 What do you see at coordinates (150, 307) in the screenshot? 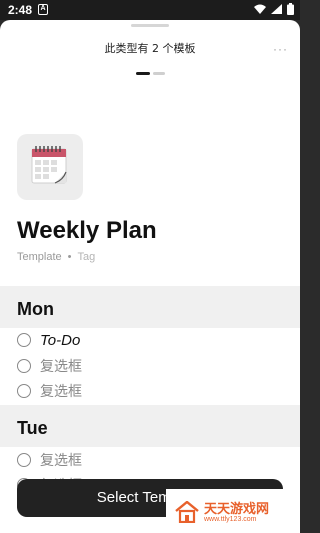
I see `section-header-mon: Mon` at bounding box center [150, 307].